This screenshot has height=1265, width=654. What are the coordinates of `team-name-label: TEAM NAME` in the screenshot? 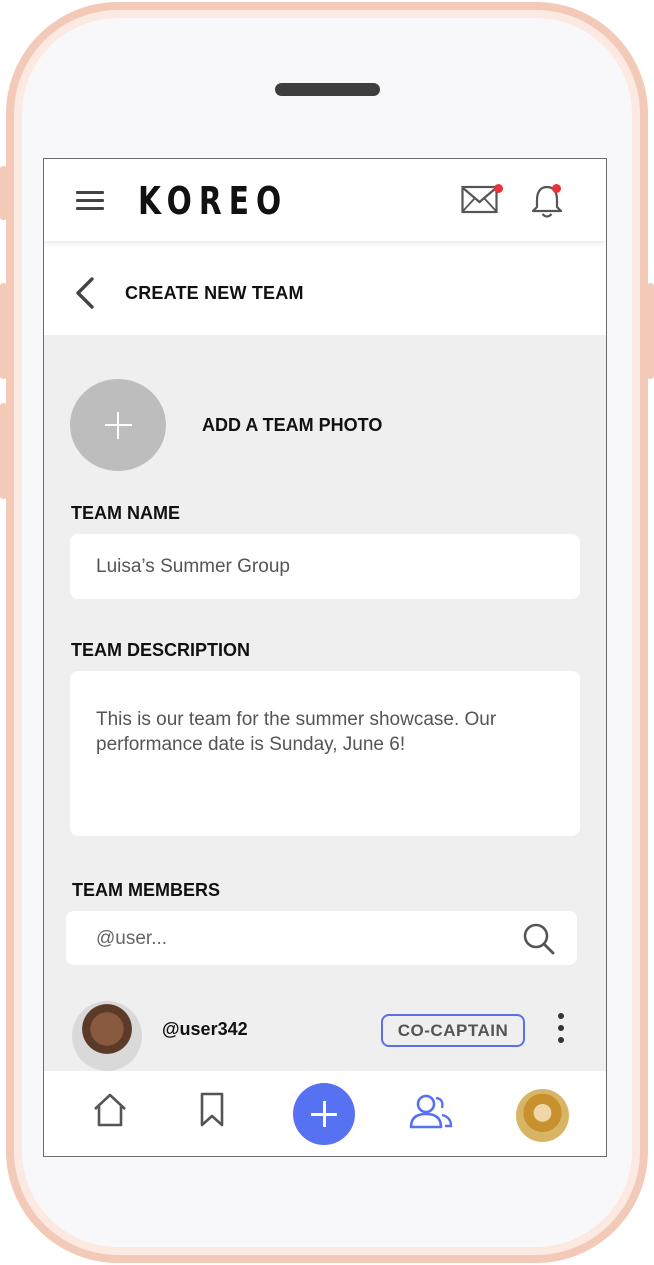 It's located at (125, 513).